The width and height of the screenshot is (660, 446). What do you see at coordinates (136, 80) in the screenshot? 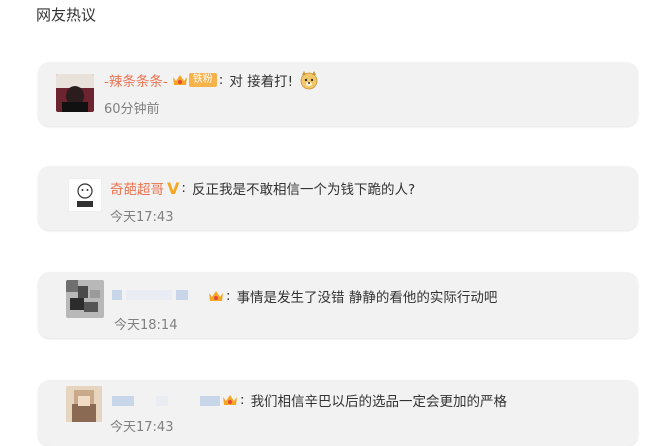
I see `username-link: -辣条条条-` at bounding box center [136, 80].